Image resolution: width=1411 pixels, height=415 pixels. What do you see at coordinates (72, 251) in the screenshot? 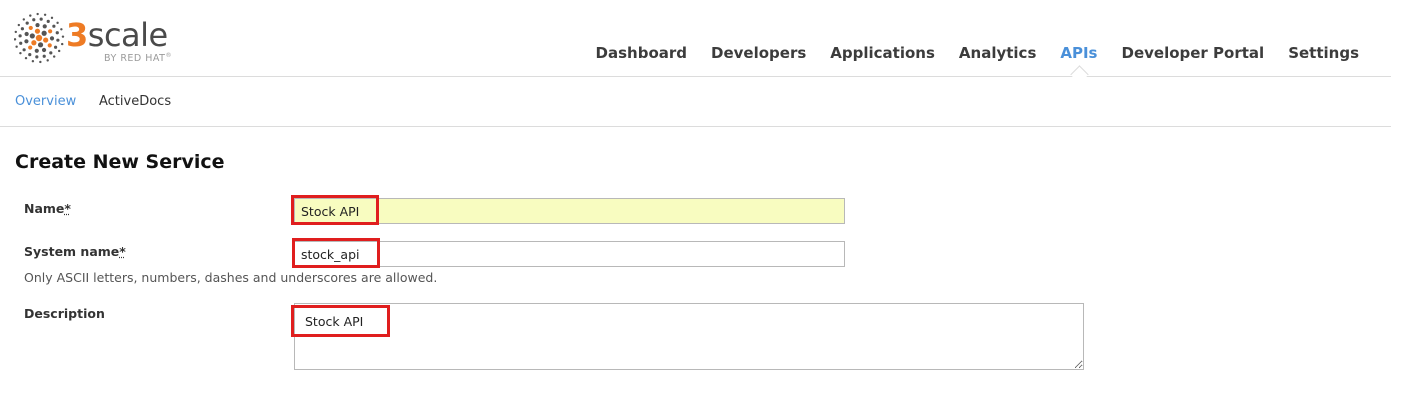
I see `system-name-label-text: System name` at bounding box center [72, 251].